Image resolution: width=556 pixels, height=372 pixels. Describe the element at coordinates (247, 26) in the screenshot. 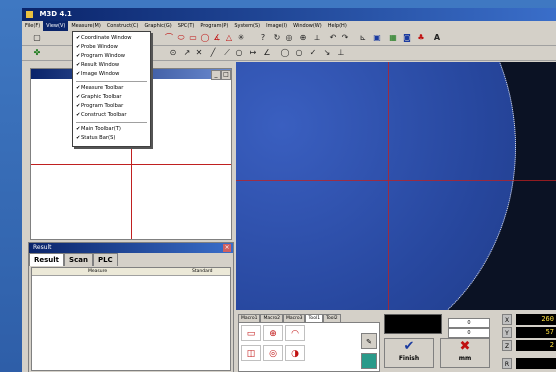

I see `menu-system: System(S)` at that location.